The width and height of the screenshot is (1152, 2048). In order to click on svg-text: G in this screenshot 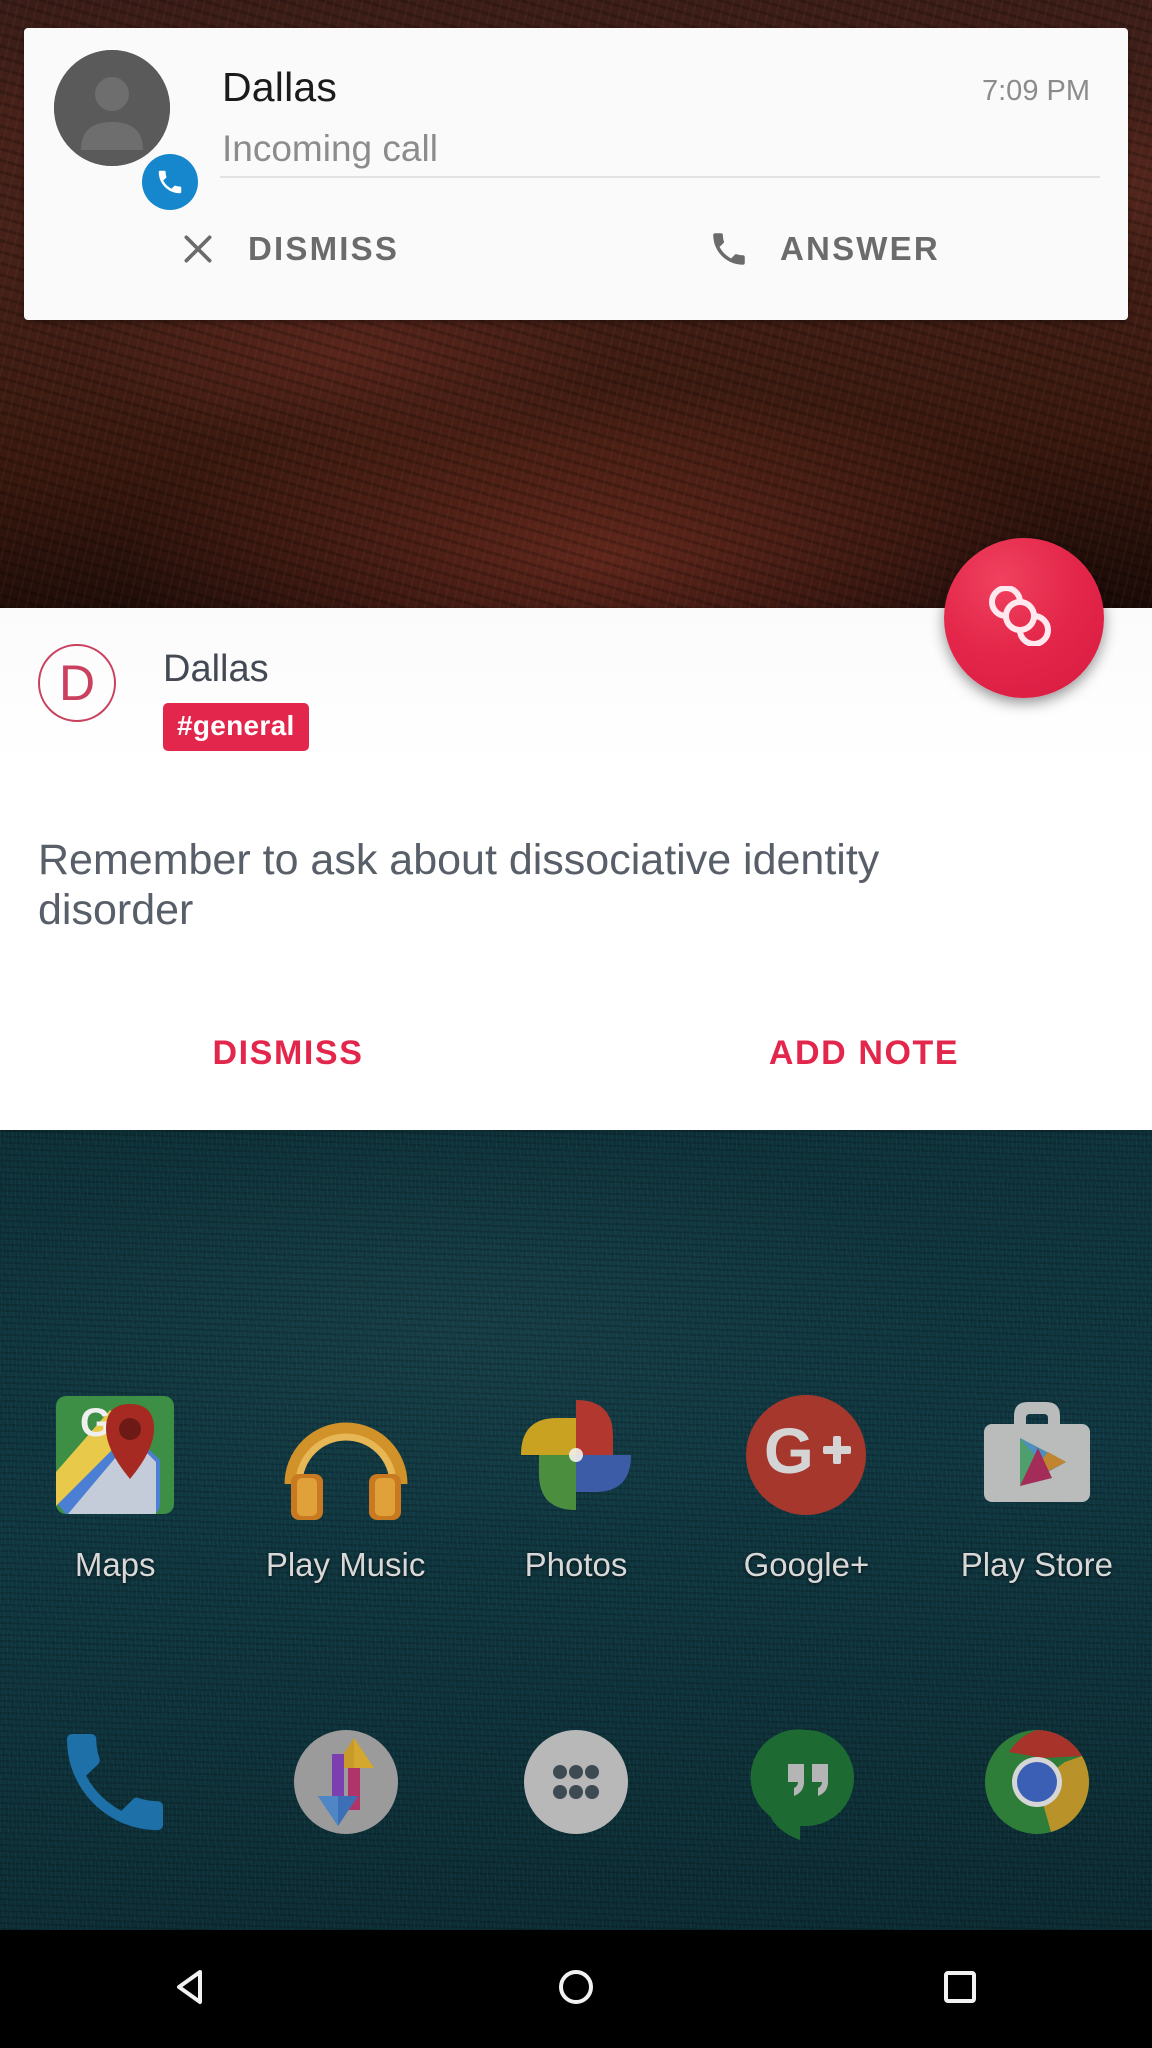, I will do `click(789, 1451)`.